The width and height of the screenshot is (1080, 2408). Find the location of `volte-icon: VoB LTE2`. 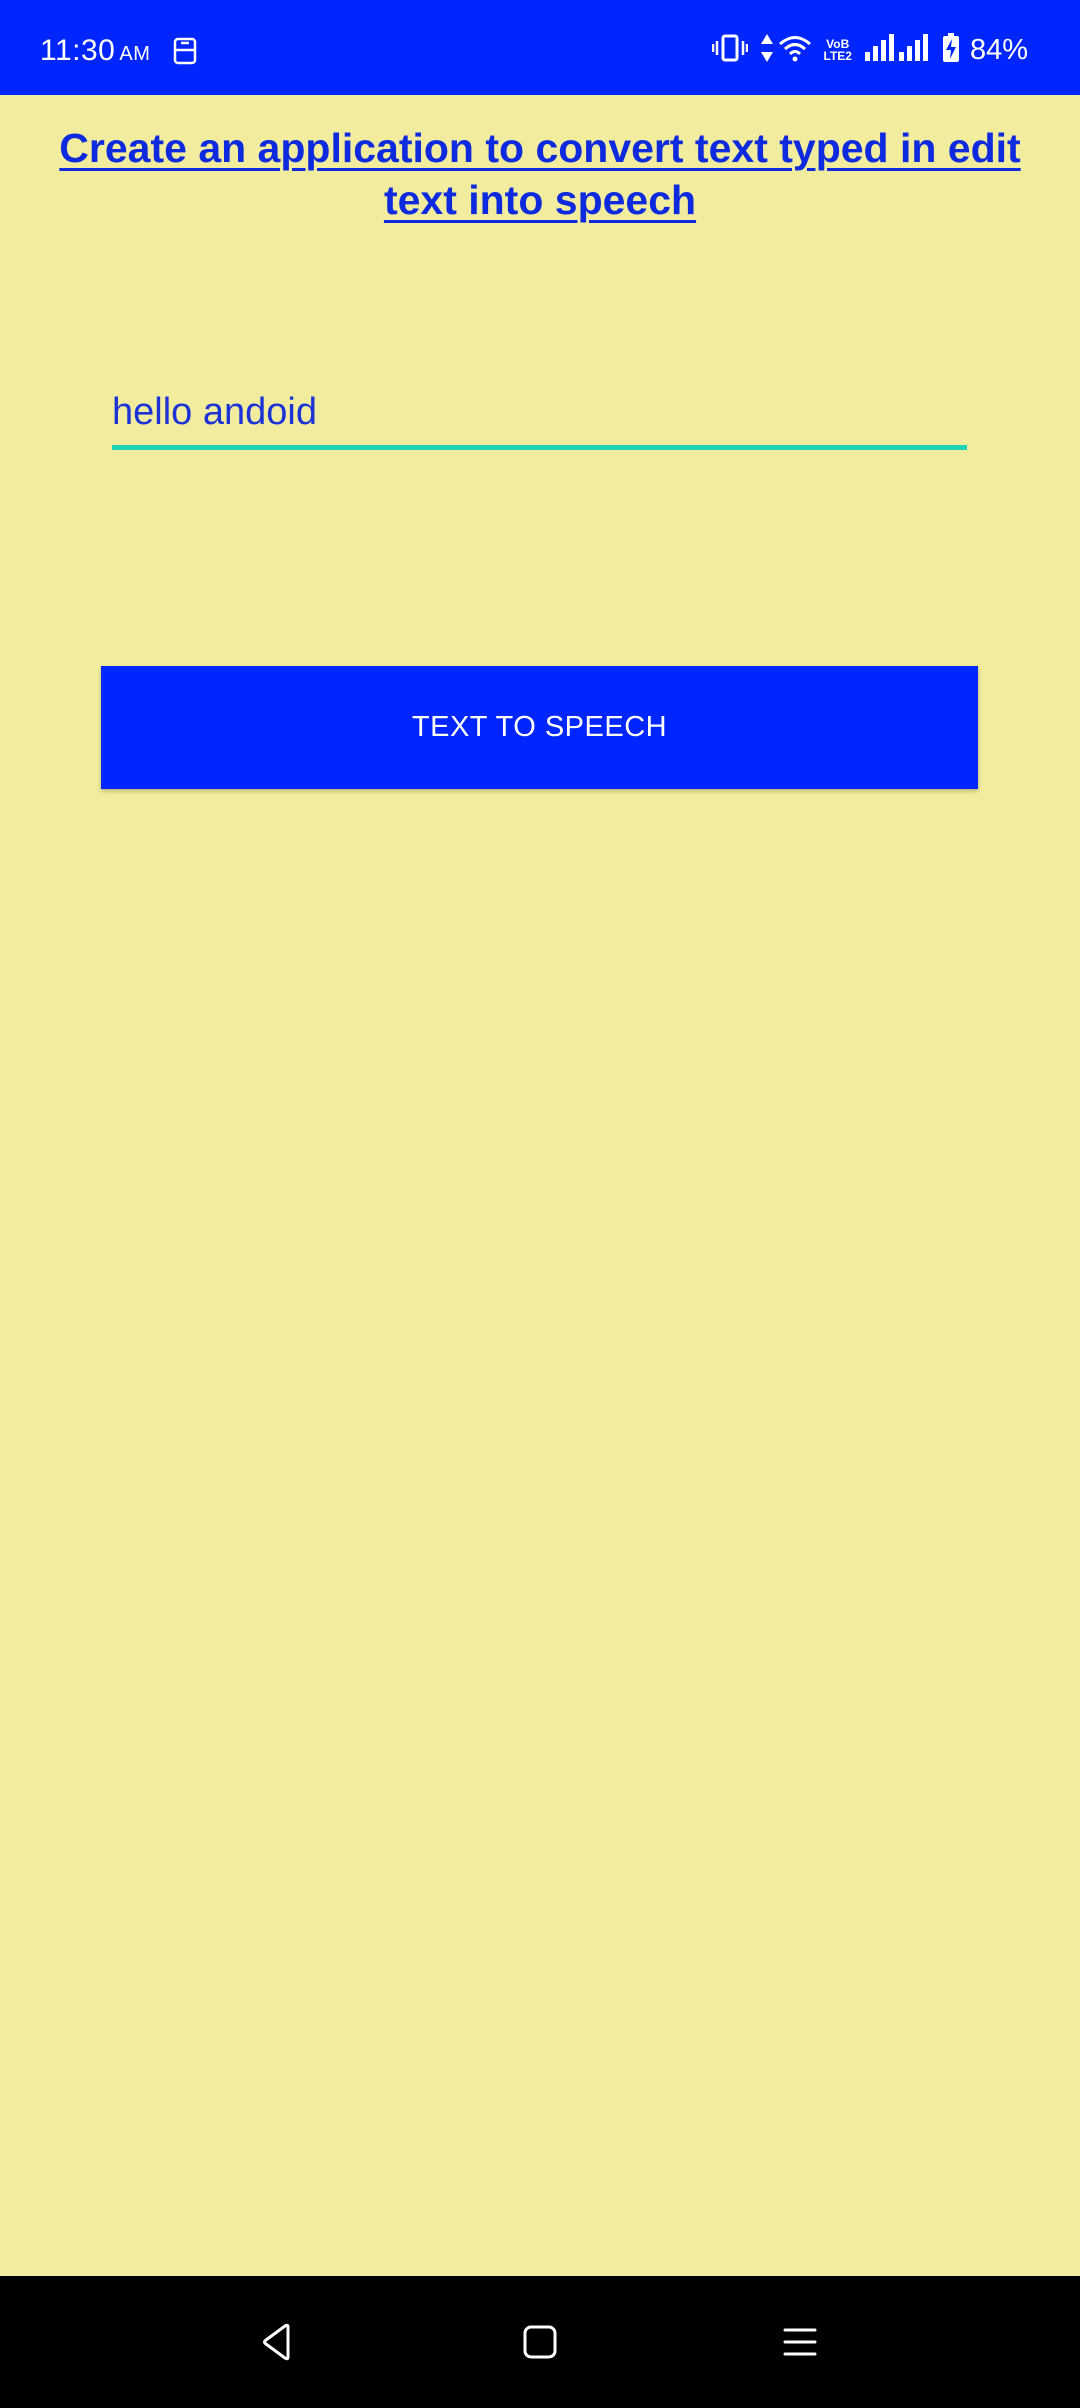

volte-icon: VoB LTE2 is located at coordinates (838, 50).